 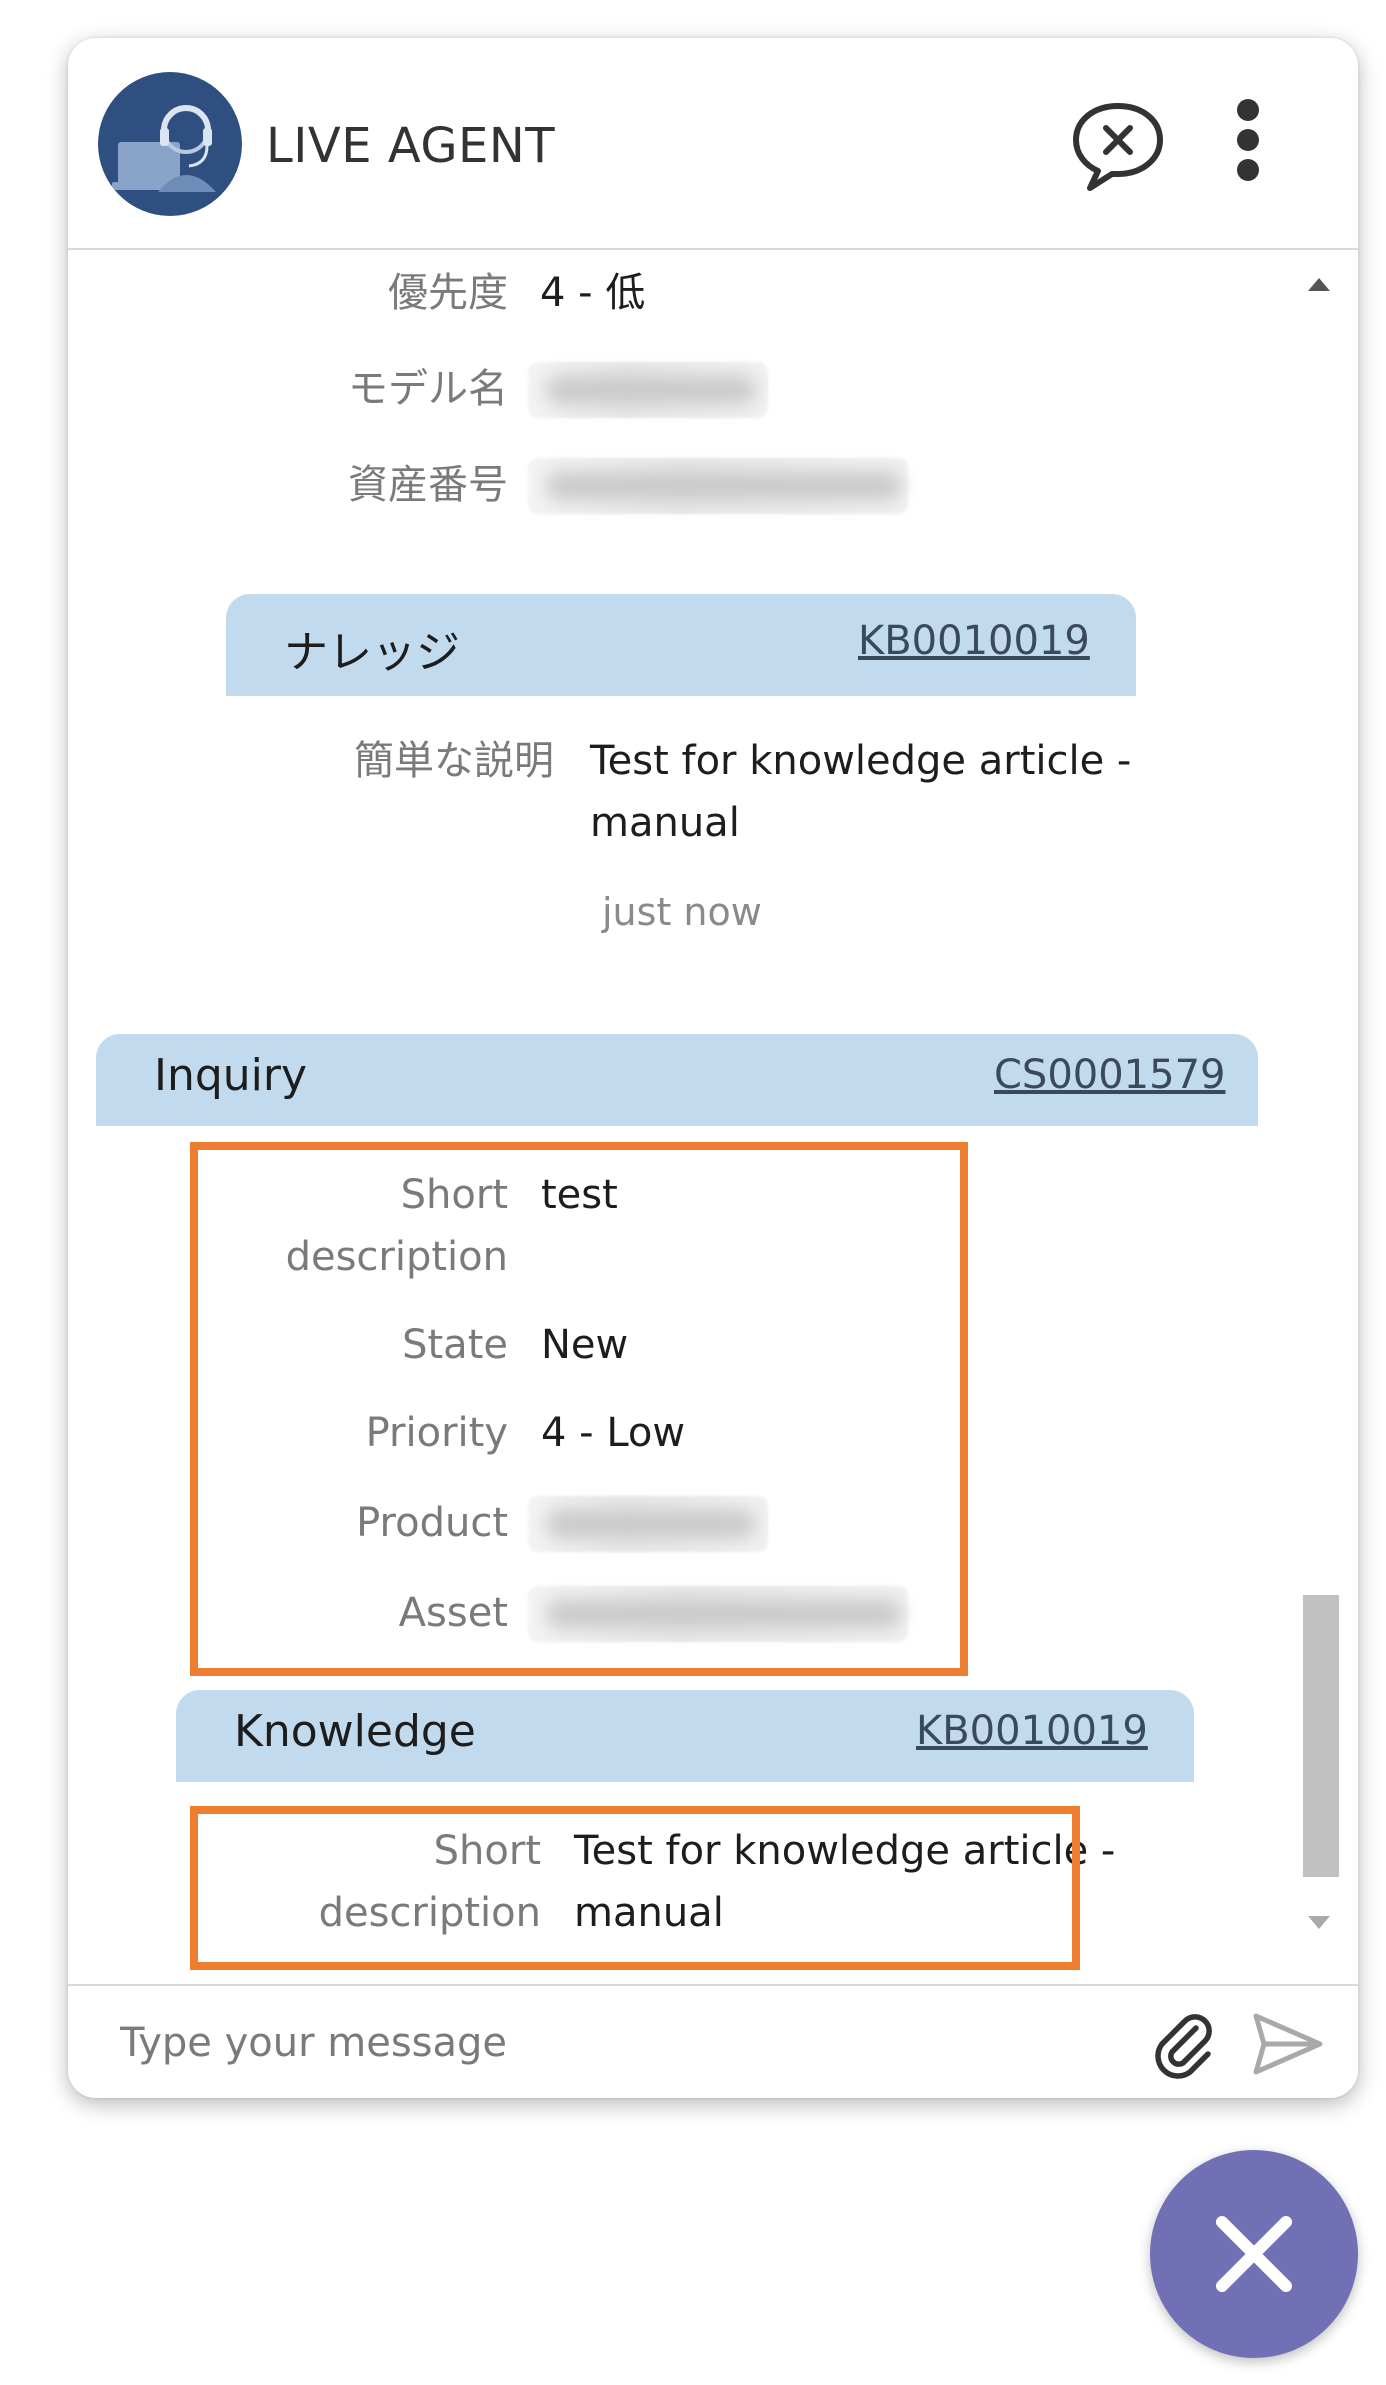 What do you see at coordinates (454, 761) in the screenshot?
I see `field-label: 簡単な説明` at bounding box center [454, 761].